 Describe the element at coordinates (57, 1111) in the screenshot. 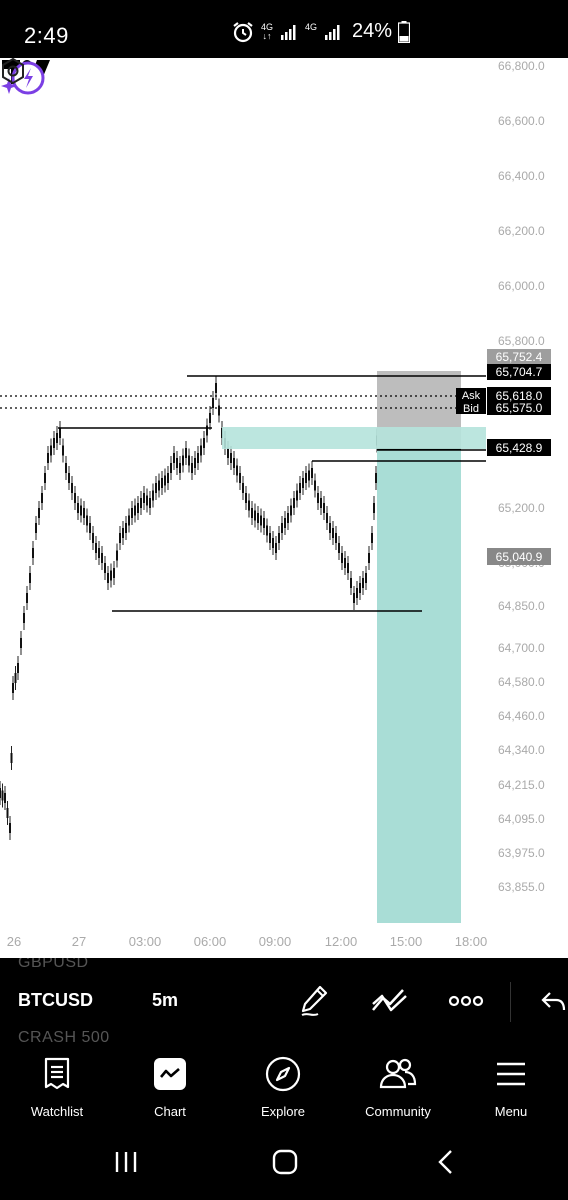

I see `nav-watchlist-label: Watchlist` at that location.